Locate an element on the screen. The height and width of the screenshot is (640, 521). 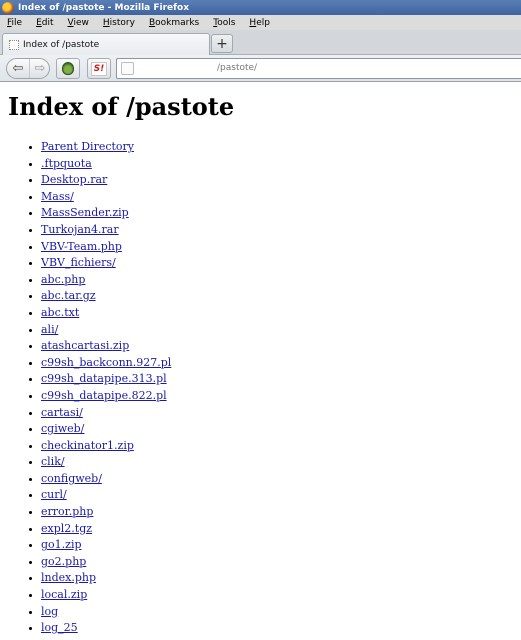
entry-link: ali/ is located at coordinates (49, 329).